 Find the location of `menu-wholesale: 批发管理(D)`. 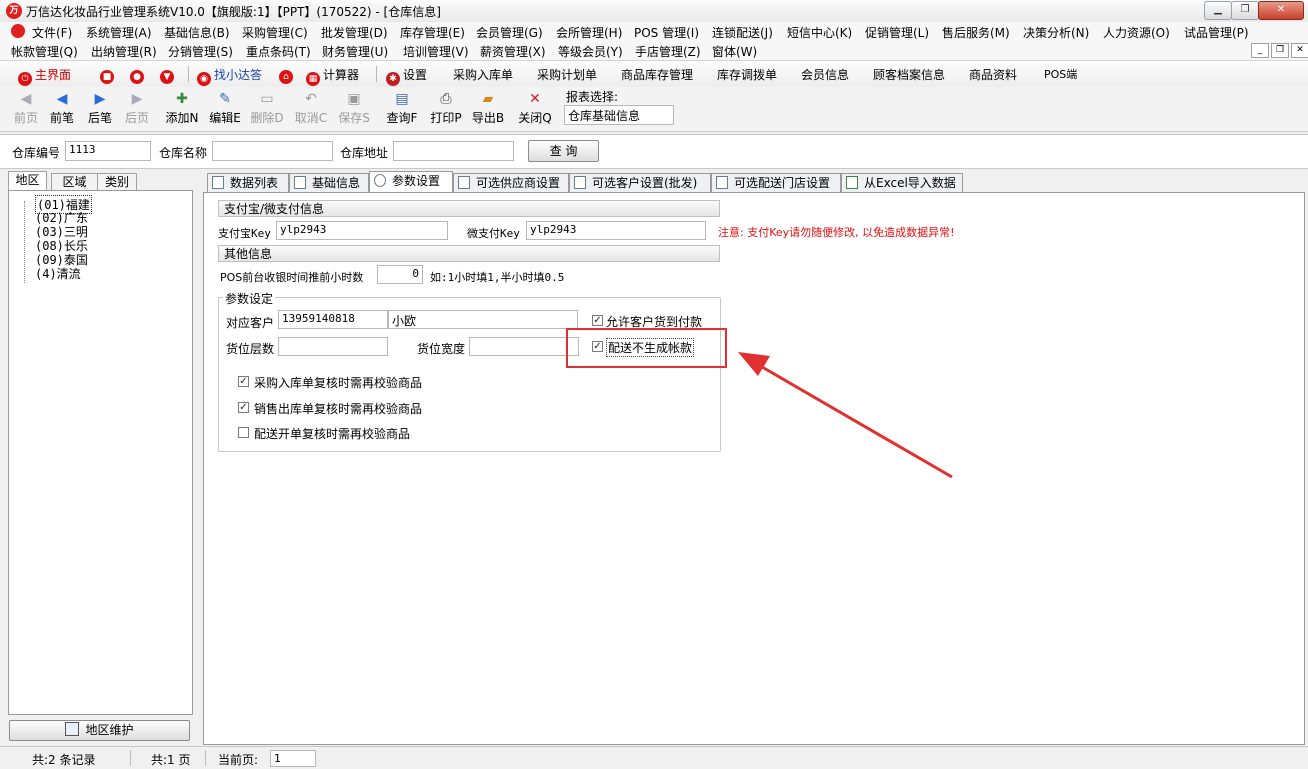

menu-wholesale: 批发管理(D) is located at coordinates (354, 32).